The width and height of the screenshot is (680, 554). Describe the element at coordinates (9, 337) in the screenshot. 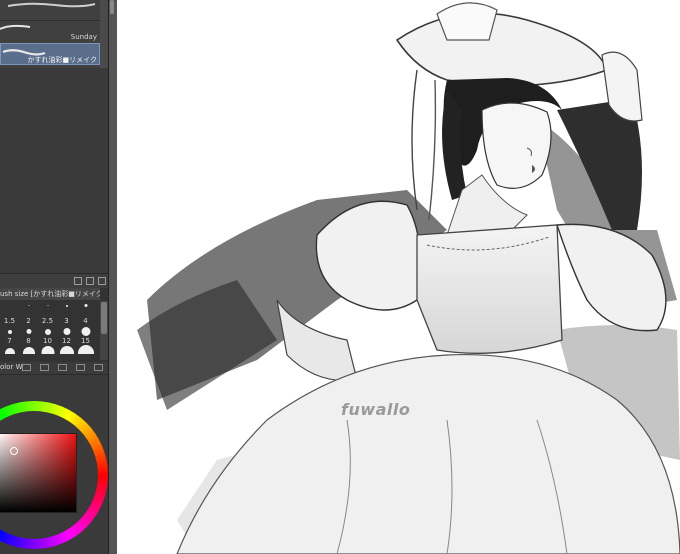

I see `brush-size-option: 7` at that location.